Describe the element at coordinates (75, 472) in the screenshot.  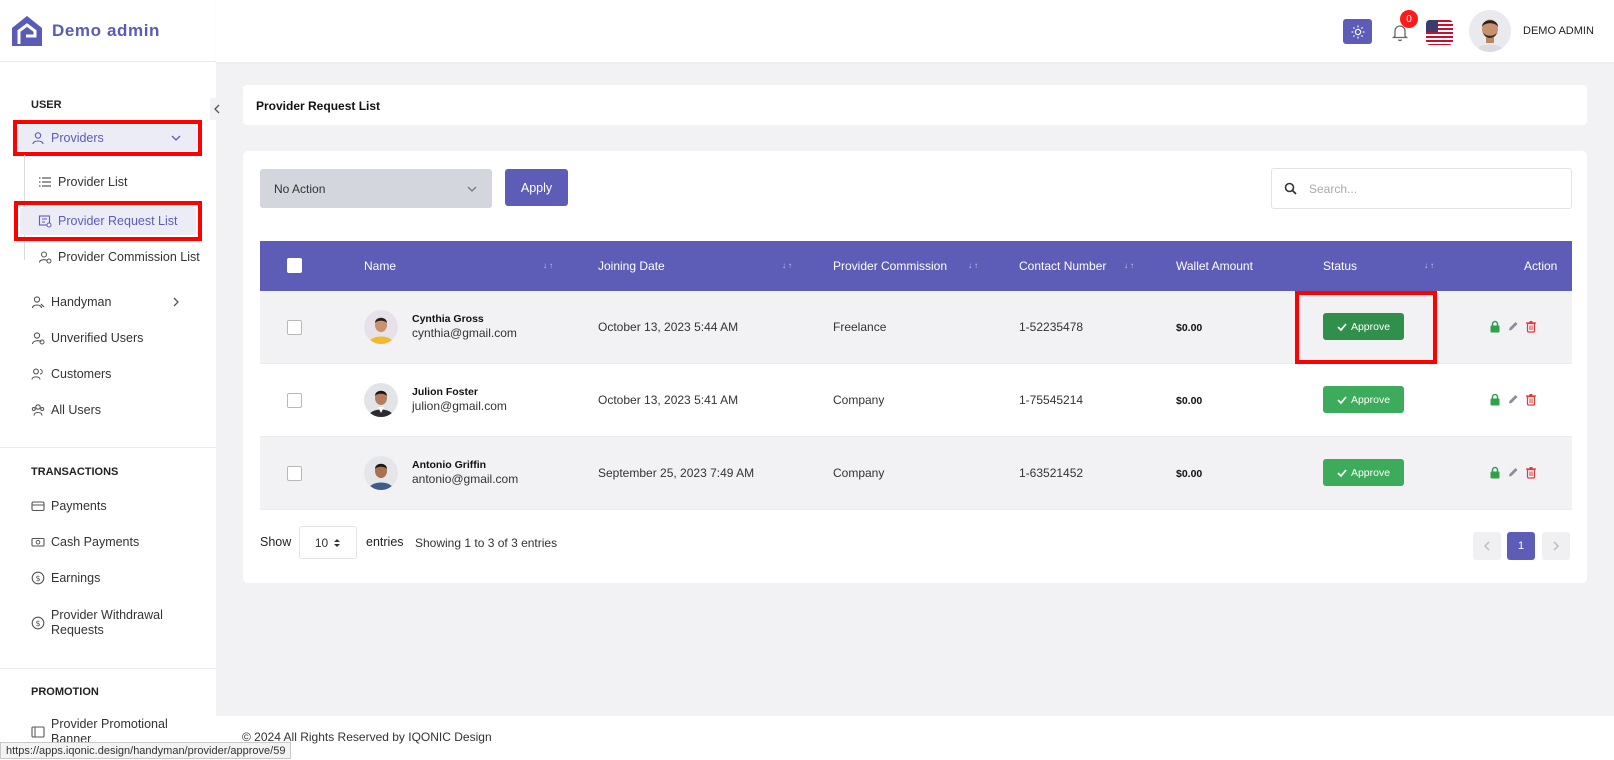
I see `section-transactions: TRANSACTIONS` at that location.